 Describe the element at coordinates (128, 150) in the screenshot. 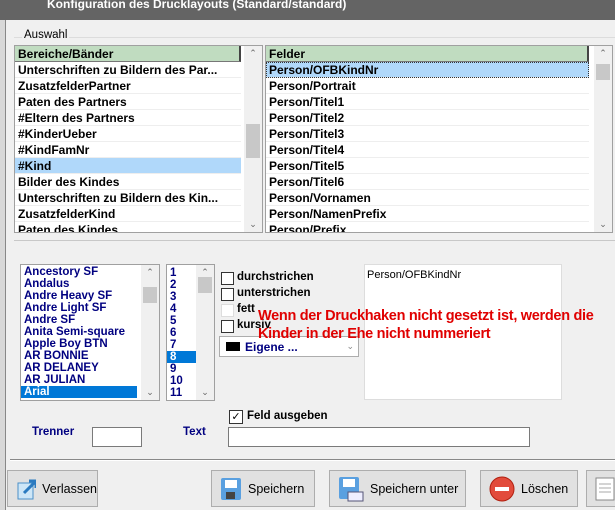

I see `band-item: #KindFamNr` at that location.